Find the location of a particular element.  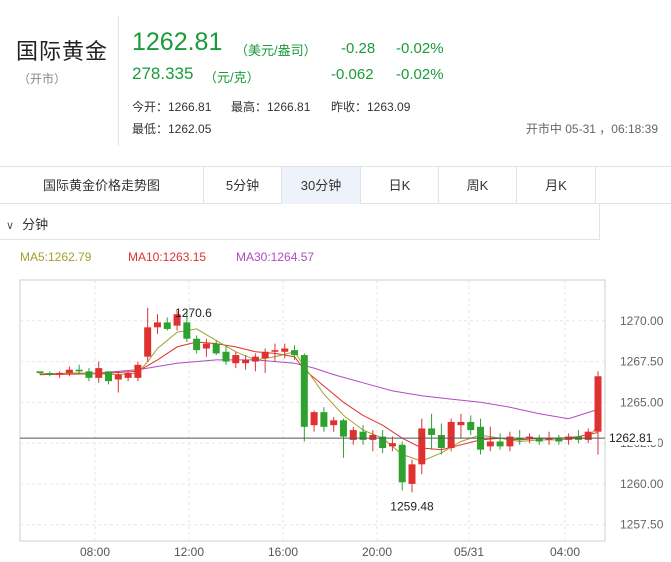

market-status-time: 开市中 05-31 ，06:18:39 is located at coordinates (591, 129).